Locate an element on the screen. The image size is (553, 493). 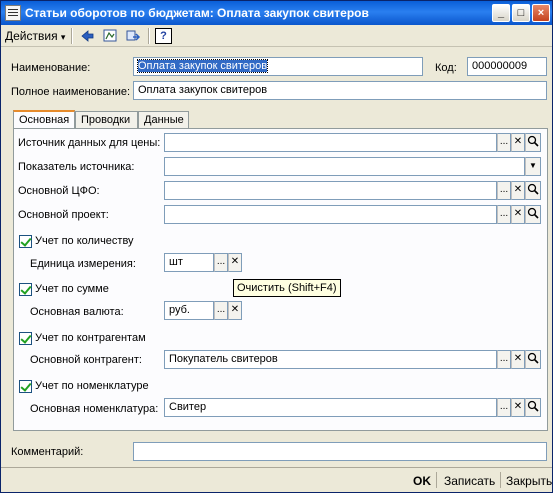
code-field: 000000009 is located at coordinates (507, 66).